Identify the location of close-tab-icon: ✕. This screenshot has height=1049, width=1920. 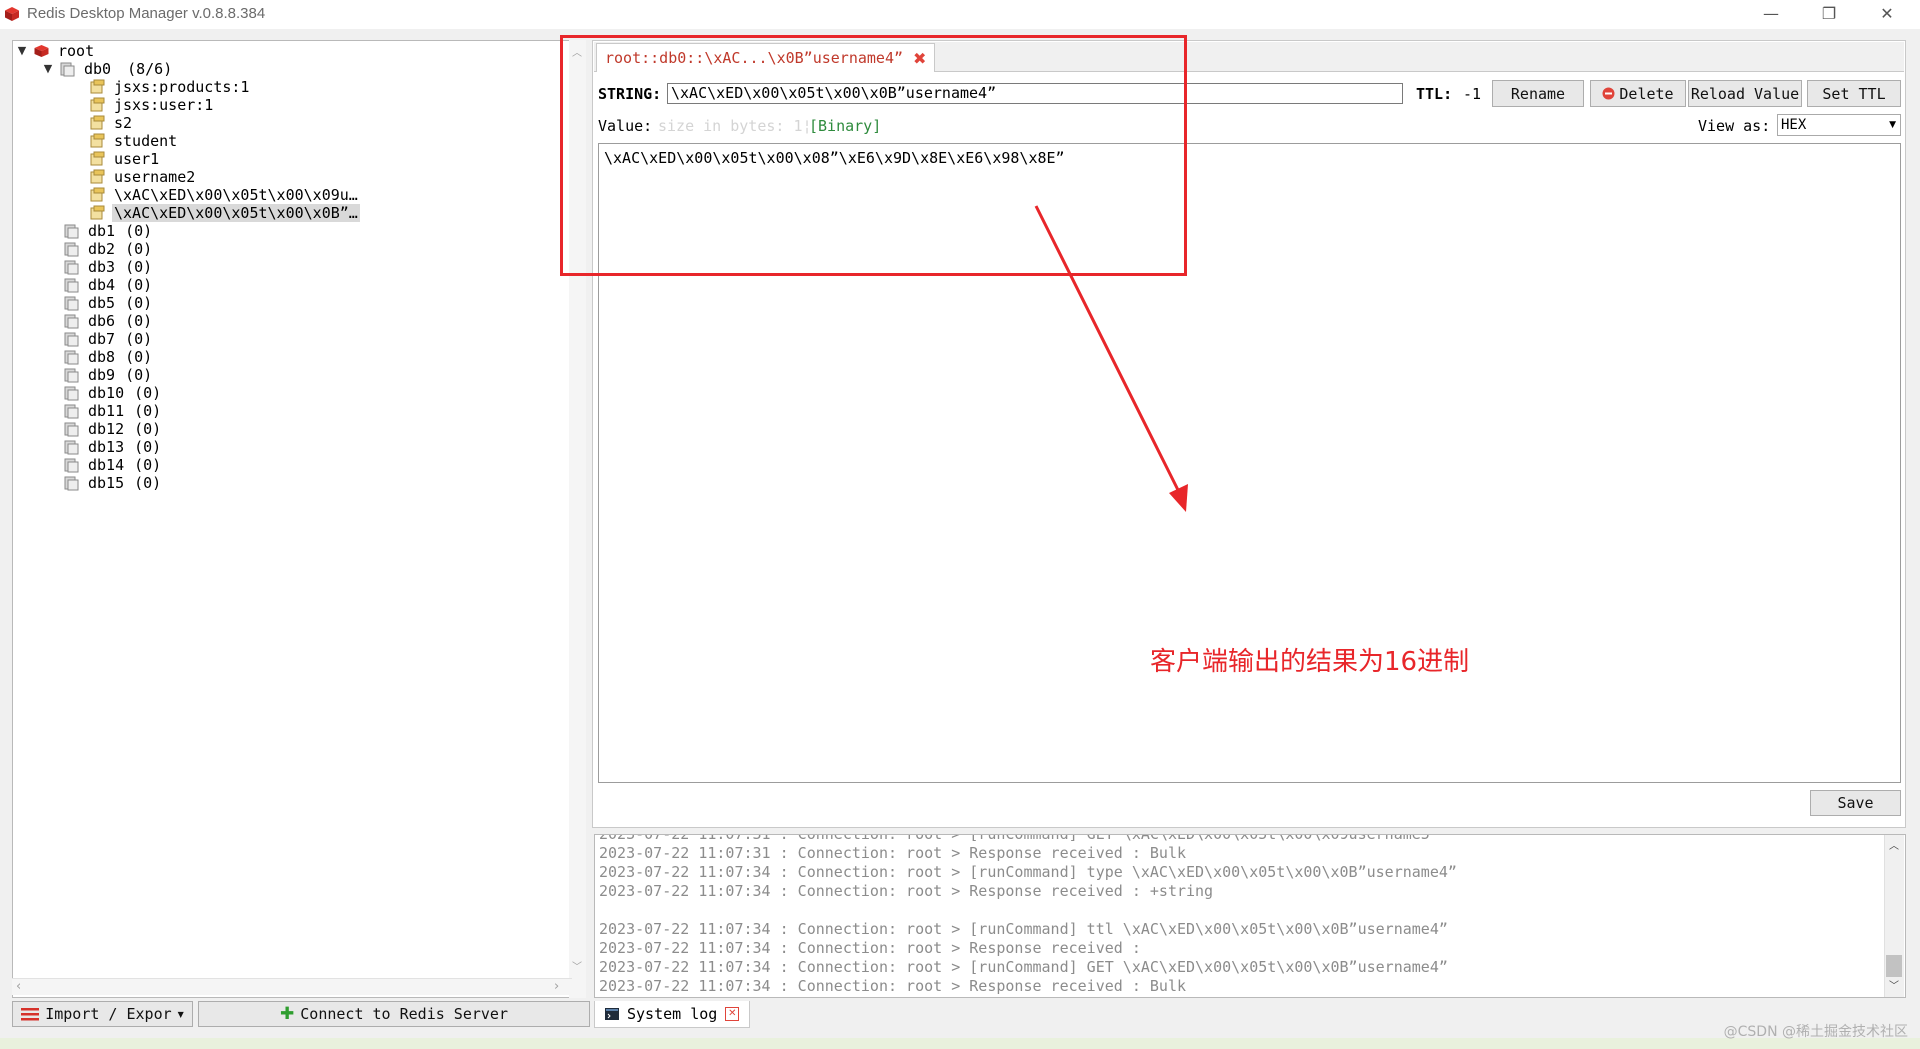
(732, 1014).